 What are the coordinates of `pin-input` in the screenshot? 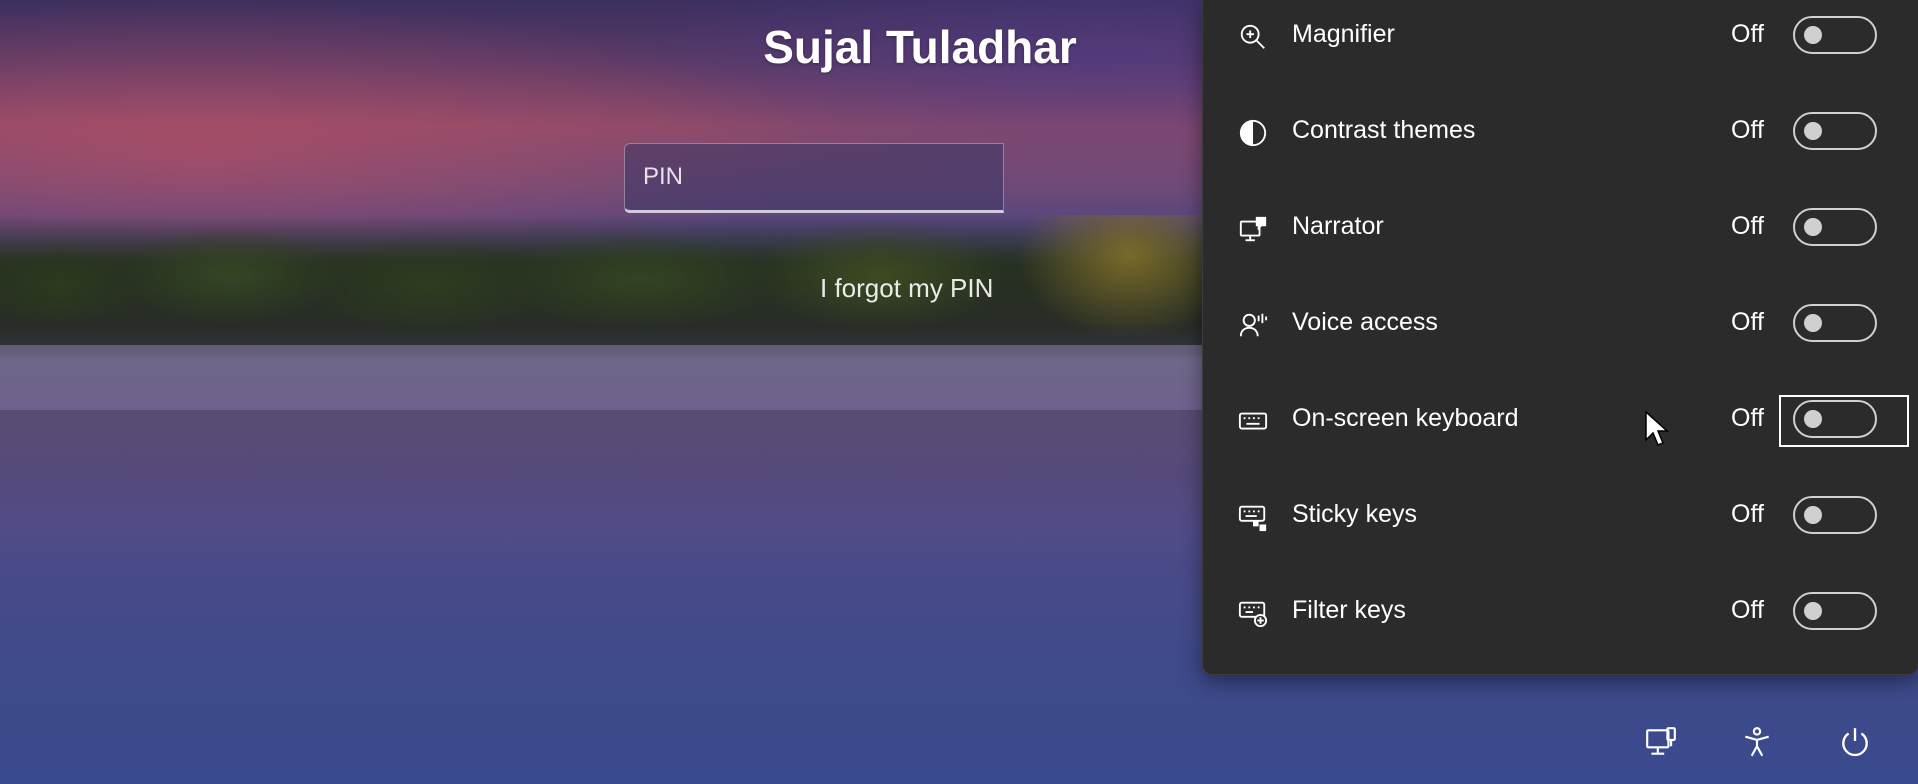 It's located at (814, 178).